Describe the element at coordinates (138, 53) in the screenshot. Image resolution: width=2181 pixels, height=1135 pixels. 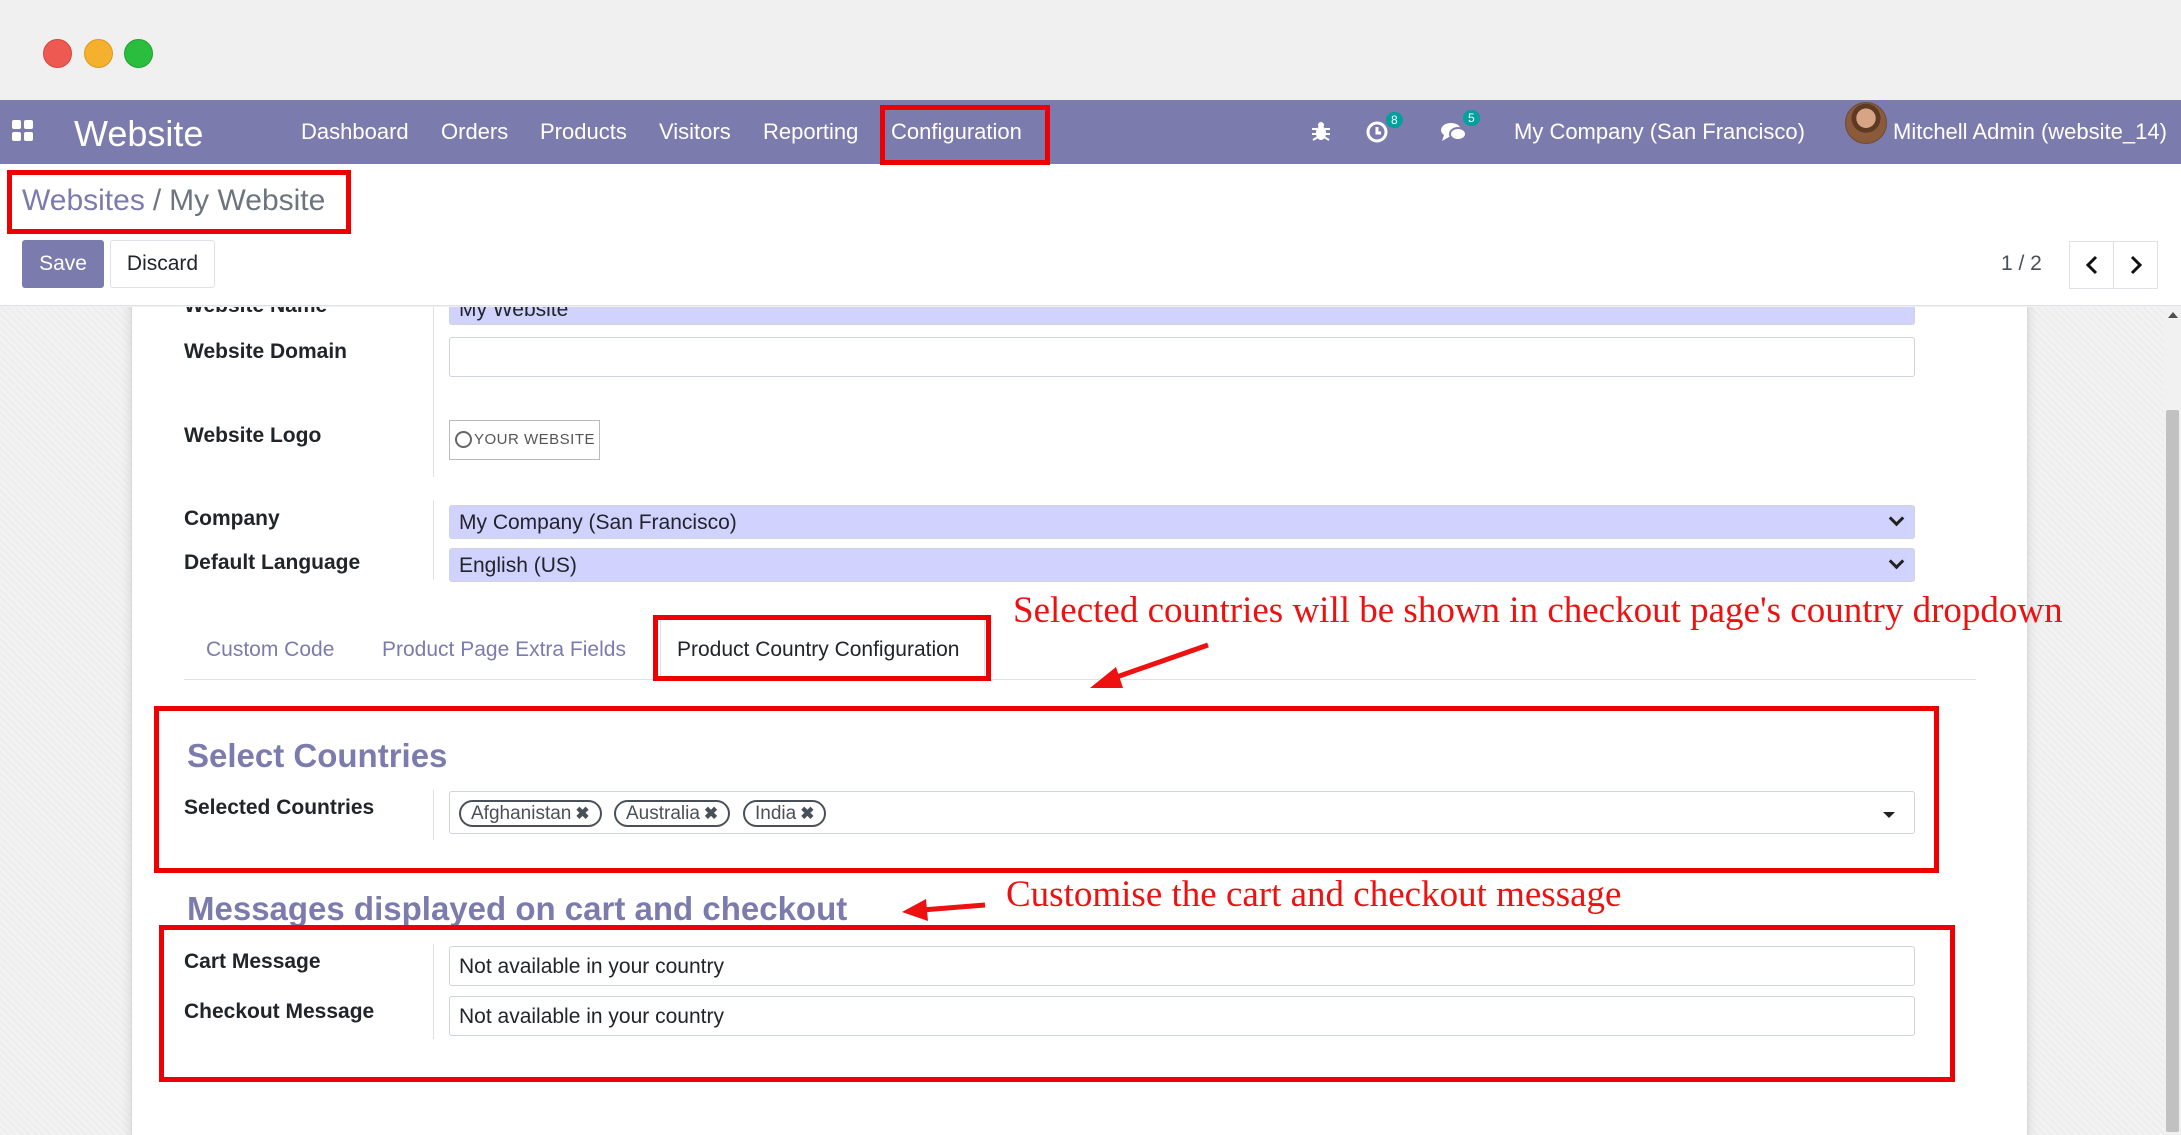
I see `window-maximize-button` at that location.